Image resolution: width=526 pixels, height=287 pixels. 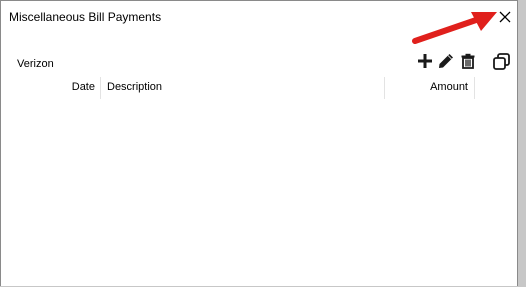 What do you see at coordinates (35, 64) in the screenshot?
I see `account-name: Verizon` at bounding box center [35, 64].